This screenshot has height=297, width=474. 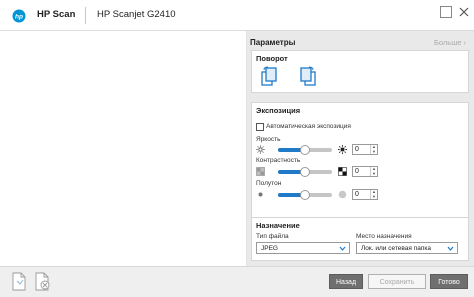 I want to click on svg-text: hp, so click(x=19, y=17).